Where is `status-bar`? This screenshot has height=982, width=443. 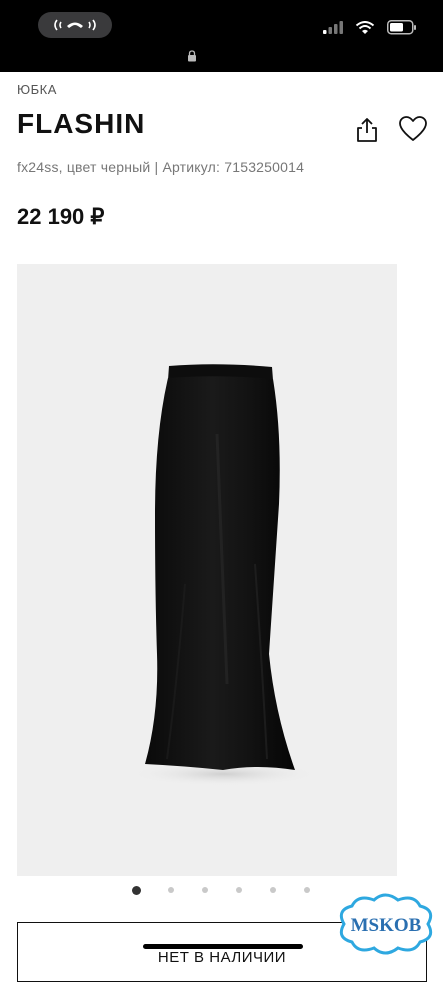
status-bar is located at coordinates (221, 36).